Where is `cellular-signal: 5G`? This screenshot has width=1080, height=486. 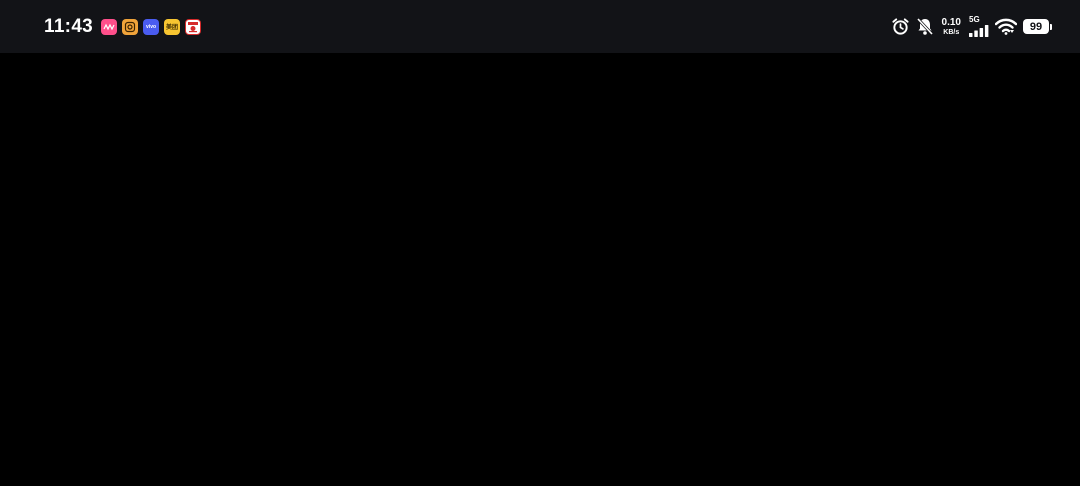 cellular-signal: 5G is located at coordinates (979, 26).